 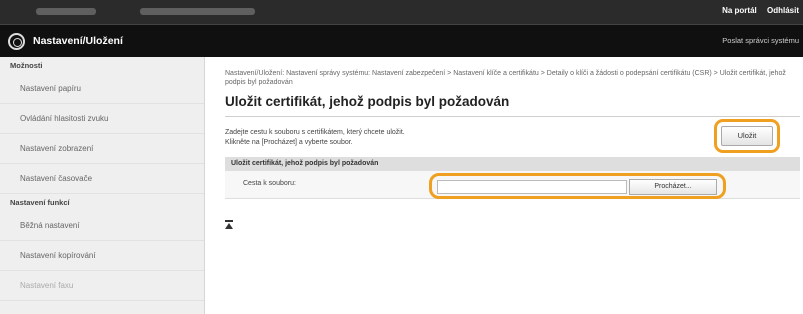 I want to click on sidebar-item-display: Nastavení zobrazení, so click(x=102, y=149).